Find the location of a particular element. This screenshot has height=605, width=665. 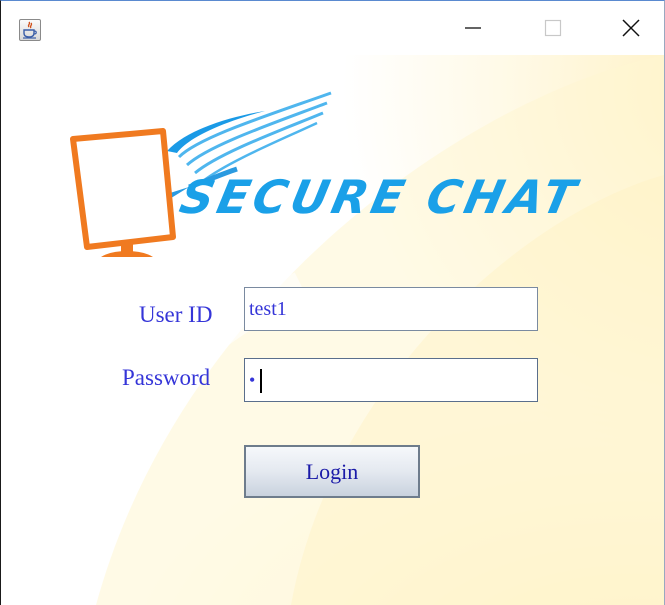

logo-text: SECURE CHAT is located at coordinates (380, 197).